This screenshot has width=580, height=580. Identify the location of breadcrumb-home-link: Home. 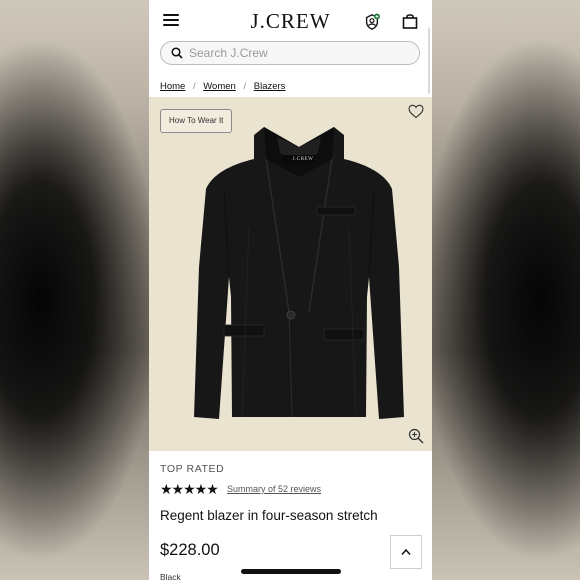
(172, 86).